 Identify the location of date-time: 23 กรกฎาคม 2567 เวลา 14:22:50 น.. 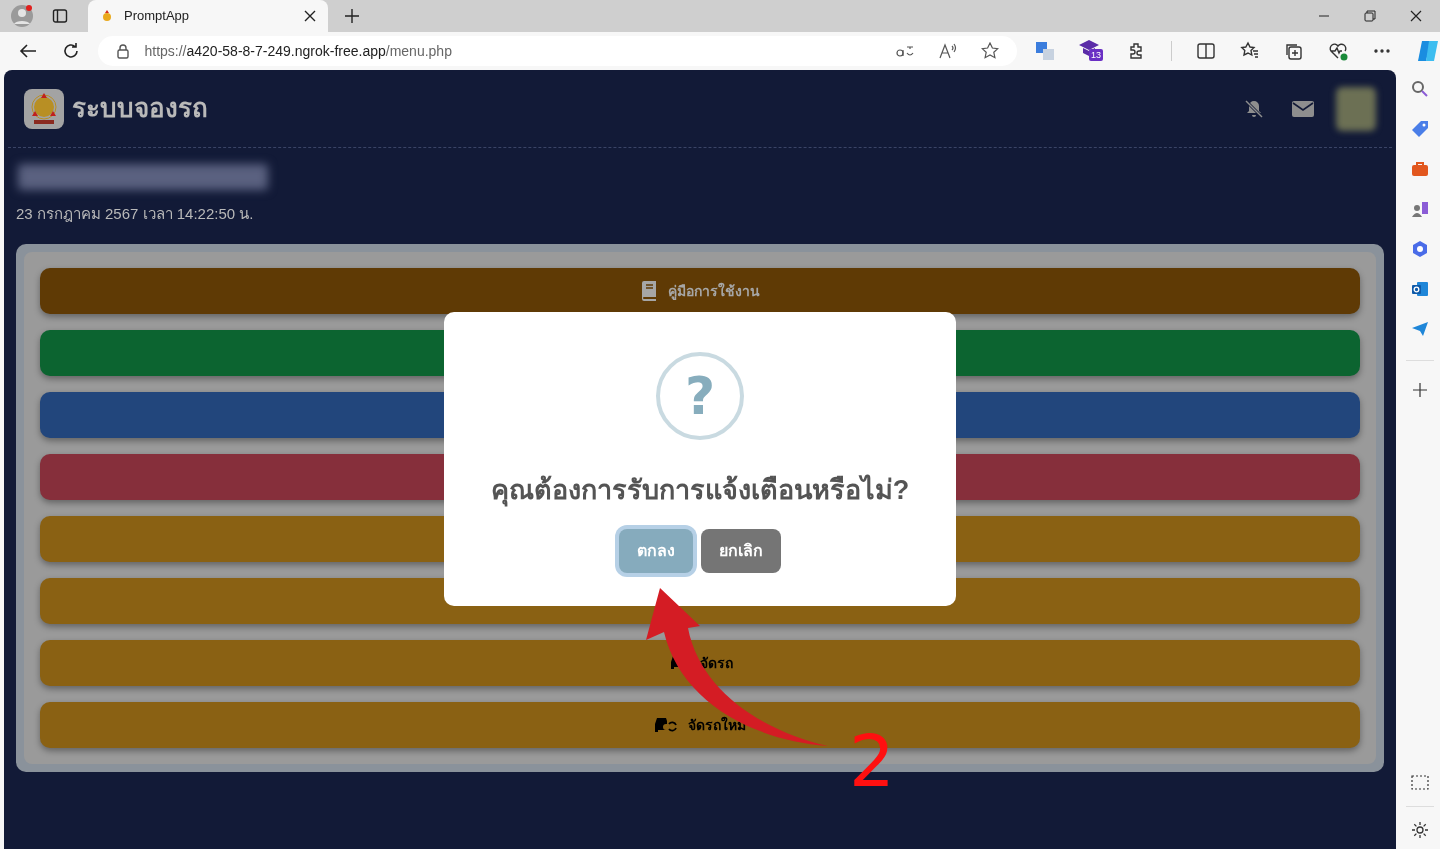
(135, 214).